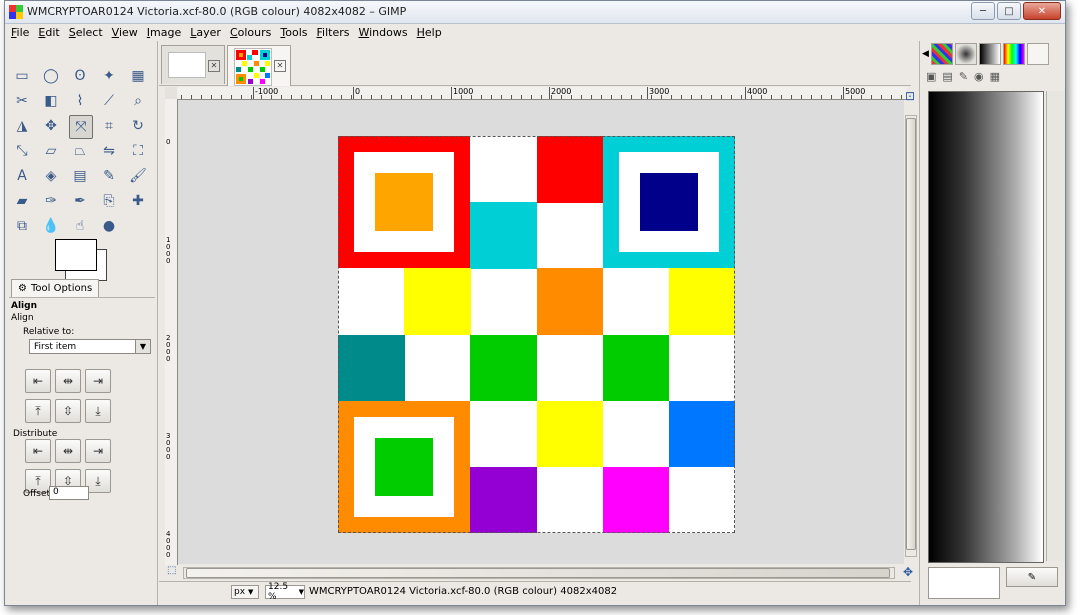 Image resolution: width=1080 pixels, height=615 pixels. I want to click on quick-mask-icon: ⬚, so click(171, 570).